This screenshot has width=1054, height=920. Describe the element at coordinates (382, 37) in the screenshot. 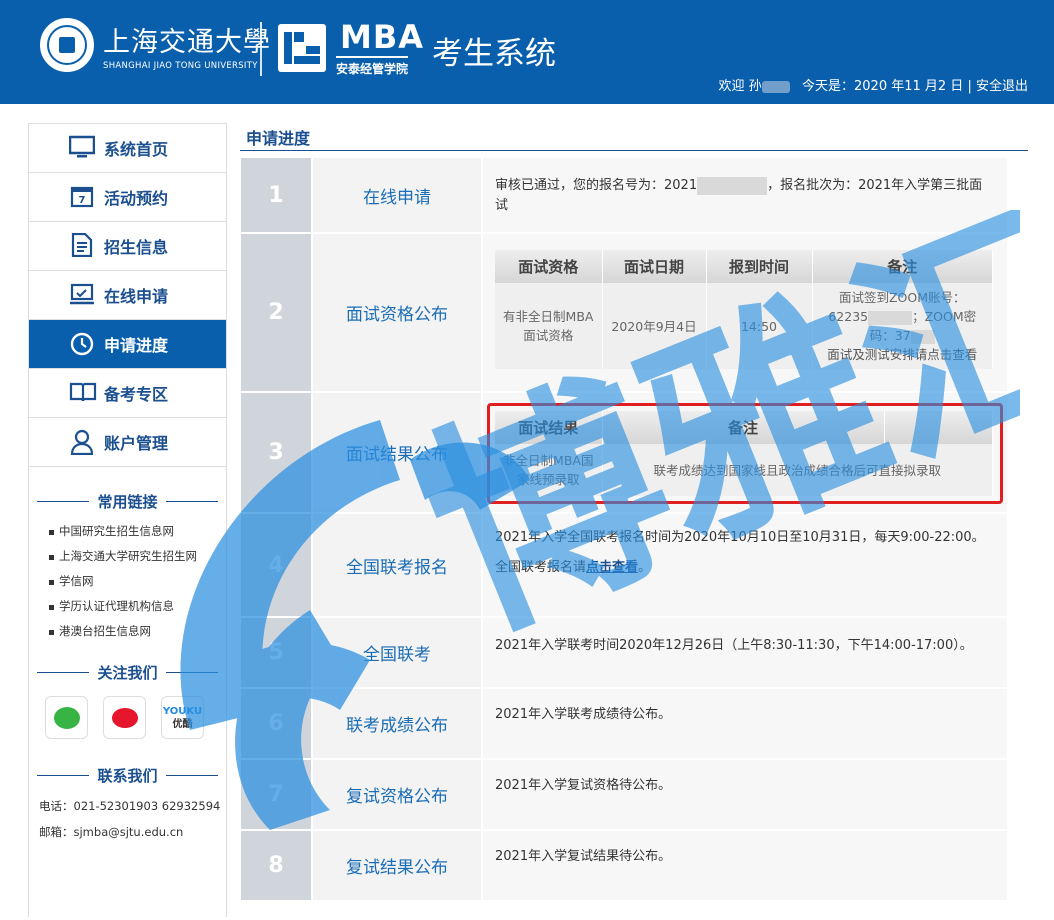

I see `mba-label: MBA` at that location.